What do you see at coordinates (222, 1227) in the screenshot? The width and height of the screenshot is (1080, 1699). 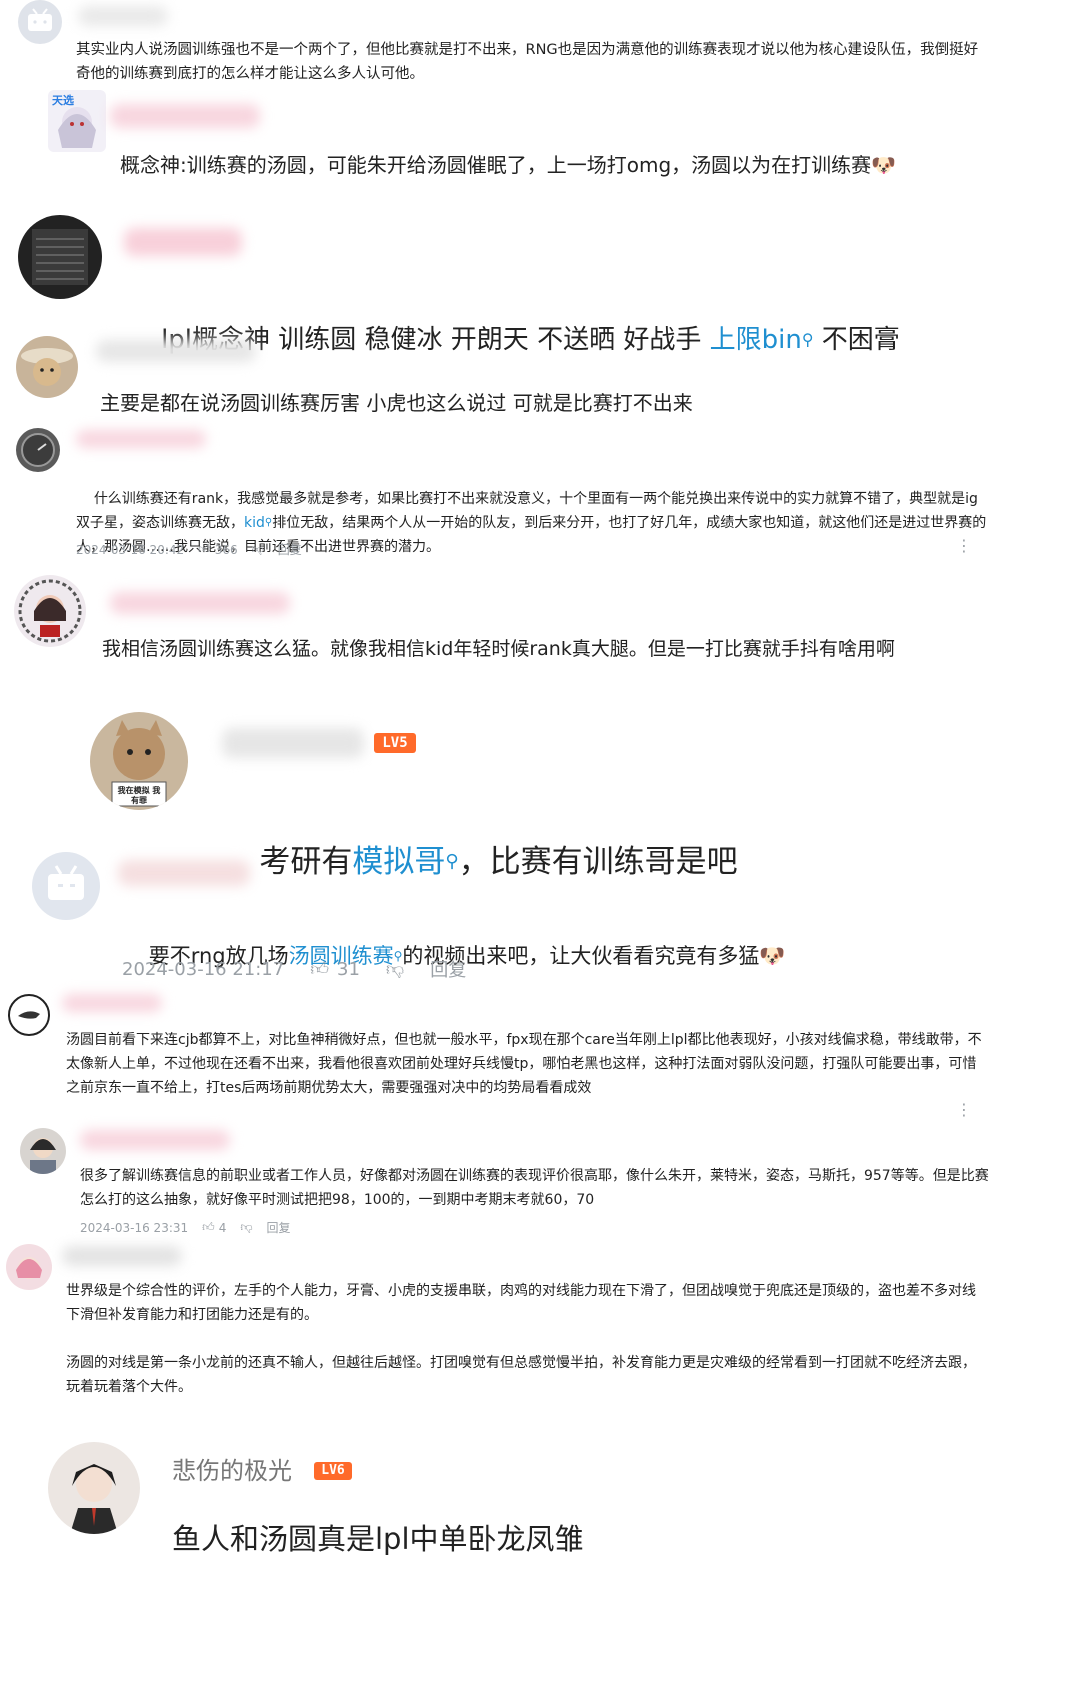 I see `like-count: 4` at bounding box center [222, 1227].